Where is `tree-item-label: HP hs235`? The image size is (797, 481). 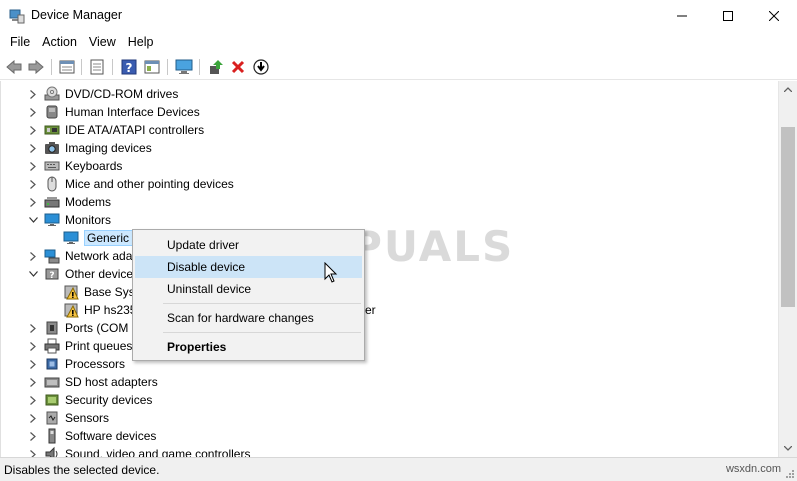
tree-item-label: HP hs235 is located at coordinates (110, 310).